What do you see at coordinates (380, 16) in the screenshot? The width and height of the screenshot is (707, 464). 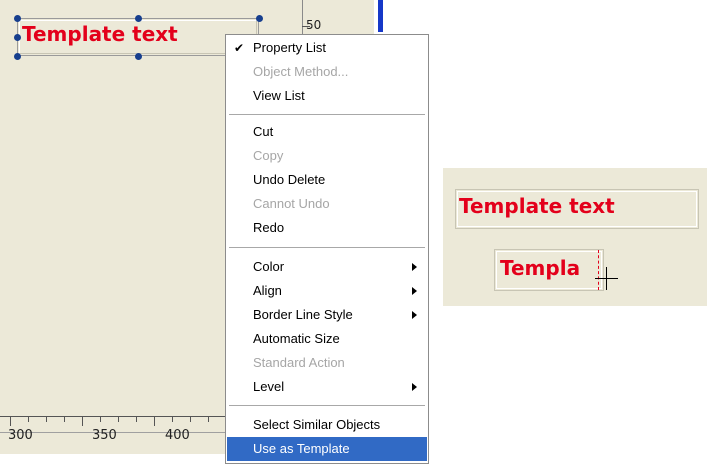 I see `vertical-scrollbar` at bounding box center [380, 16].